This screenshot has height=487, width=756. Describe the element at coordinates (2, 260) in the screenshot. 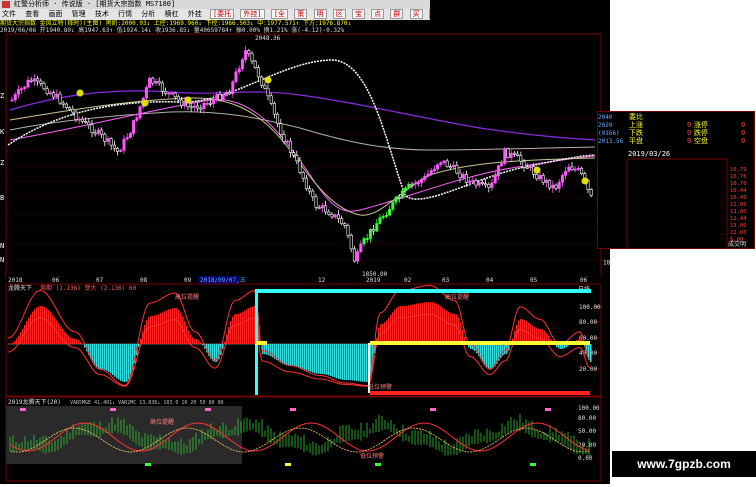

I see `left-edge-label: N` at that location.